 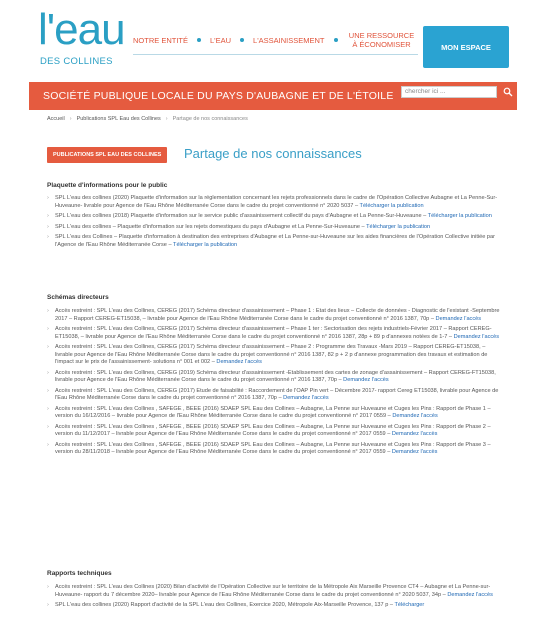 What do you see at coordinates (288, 40) in the screenshot?
I see `nav-item-assainissement: L'ASSAINISSEMENT` at bounding box center [288, 40].